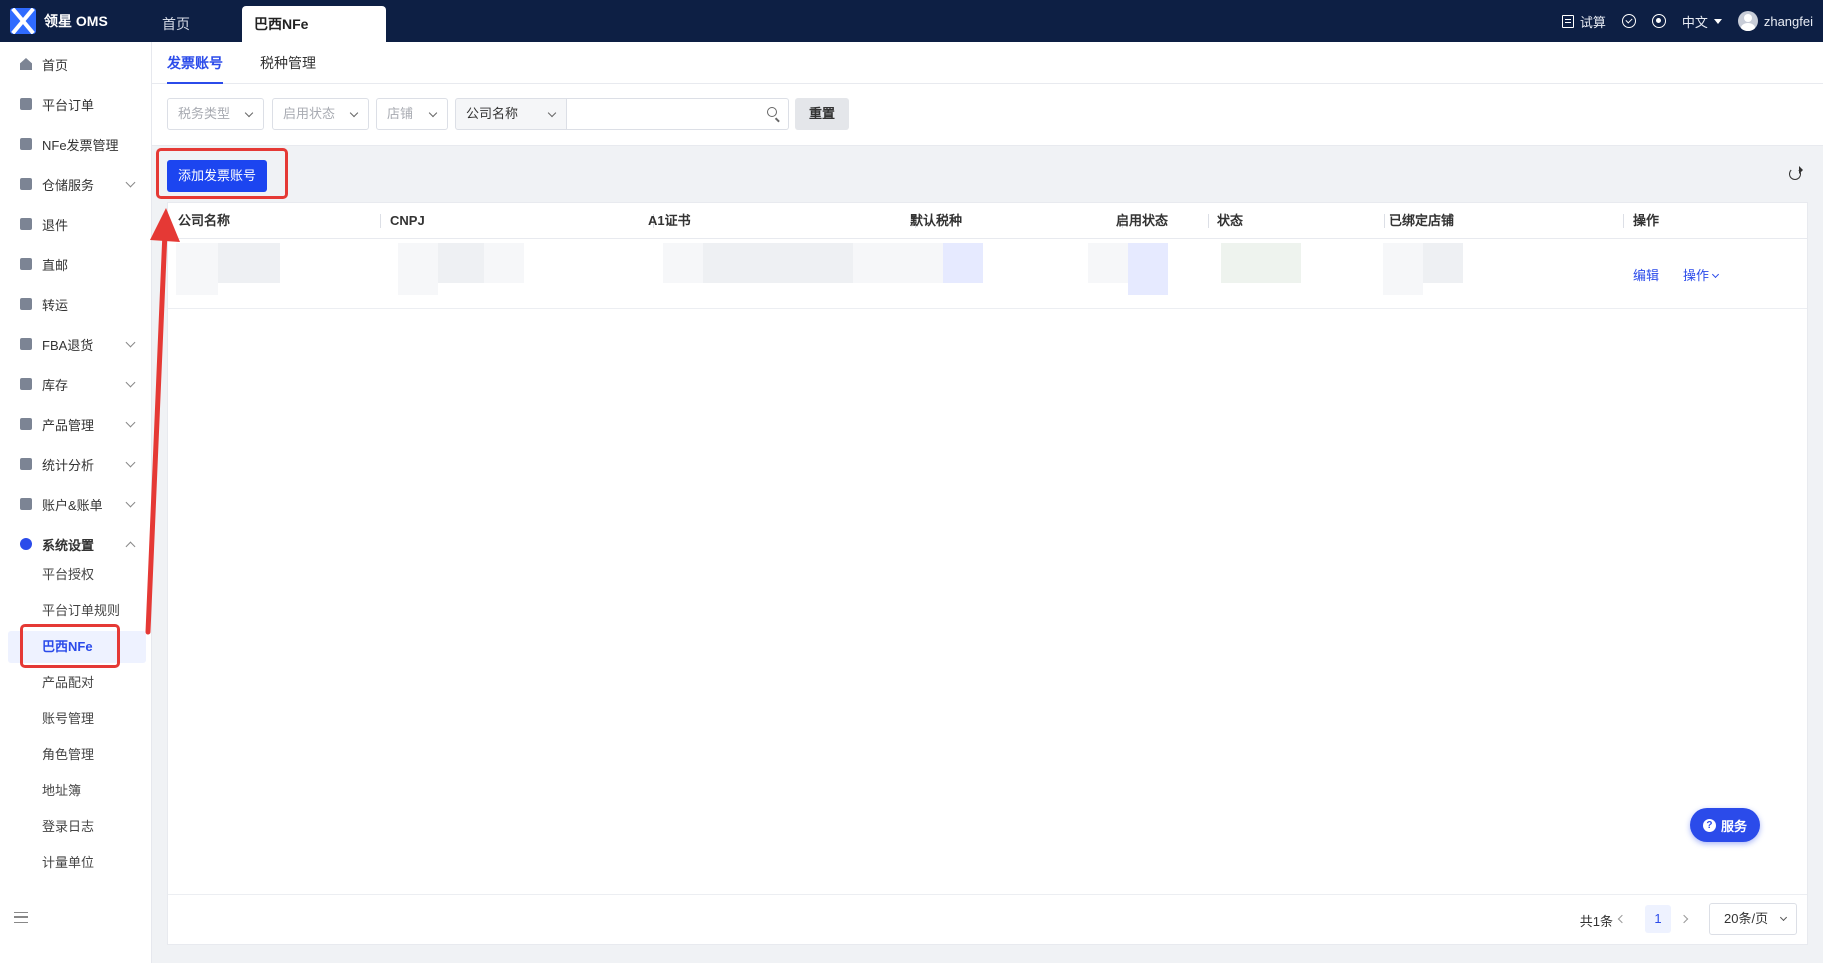 The image size is (1823, 963). What do you see at coordinates (492, 113) in the screenshot?
I see `search-field-label: 公司名称` at bounding box center [492, 113].